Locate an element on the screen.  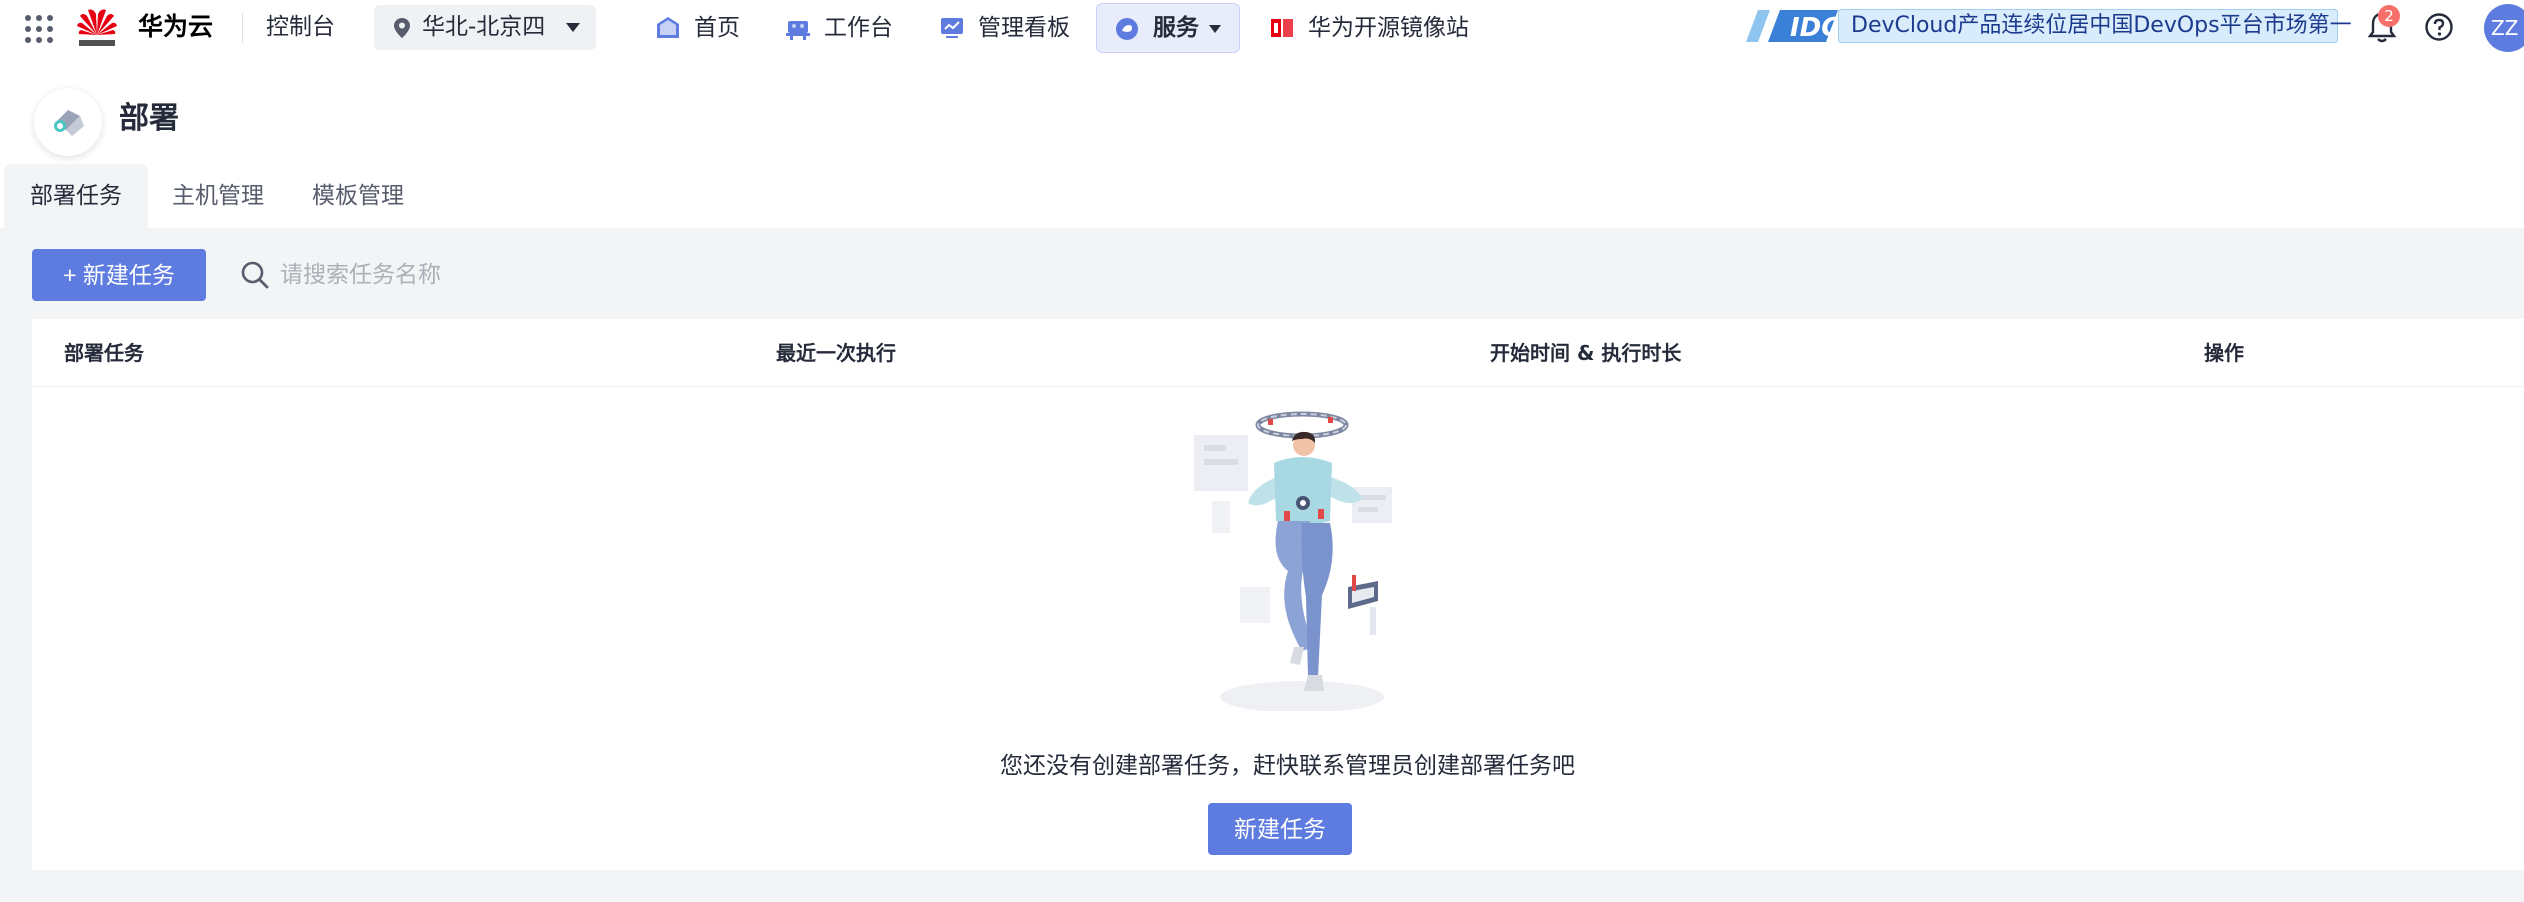
location-pin-icon is located at coordinates (402, 28).